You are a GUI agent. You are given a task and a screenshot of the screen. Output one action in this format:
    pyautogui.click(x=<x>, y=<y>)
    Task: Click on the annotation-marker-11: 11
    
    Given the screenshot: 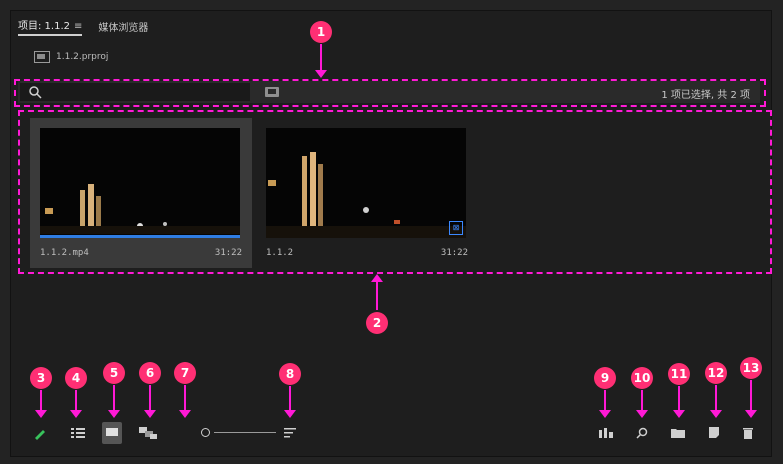 What is the action you would take?
    pyautogui.click(x=679, y=374)
    